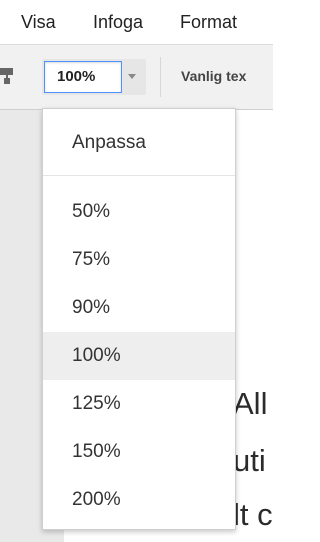  What do you see at coordinates (38, 22) in the screenshot?
I see `menu-visa: Visa` at bounding box center [38, 22].